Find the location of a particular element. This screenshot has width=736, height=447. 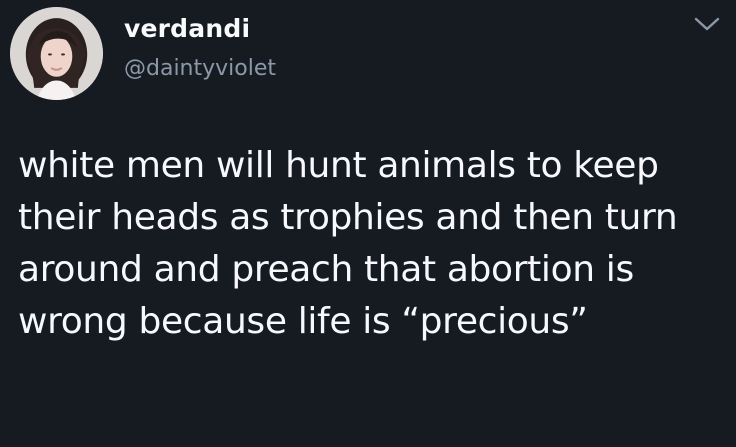

avatar is located at coordinates (56, 53).